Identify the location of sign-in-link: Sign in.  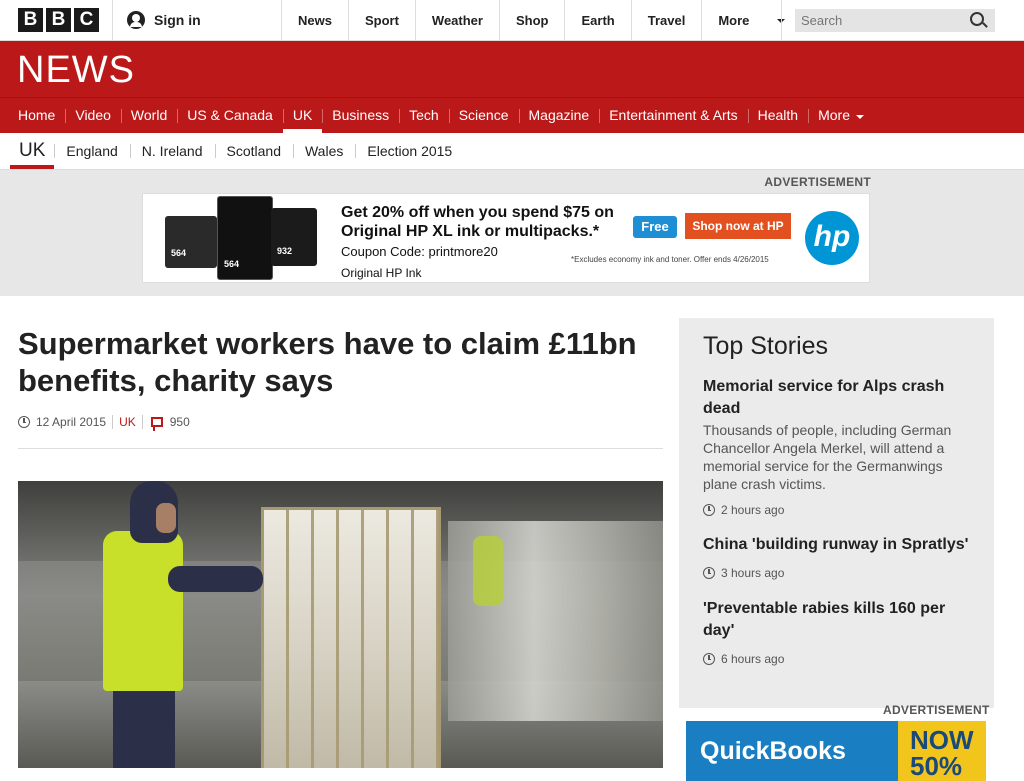
(196, 20).